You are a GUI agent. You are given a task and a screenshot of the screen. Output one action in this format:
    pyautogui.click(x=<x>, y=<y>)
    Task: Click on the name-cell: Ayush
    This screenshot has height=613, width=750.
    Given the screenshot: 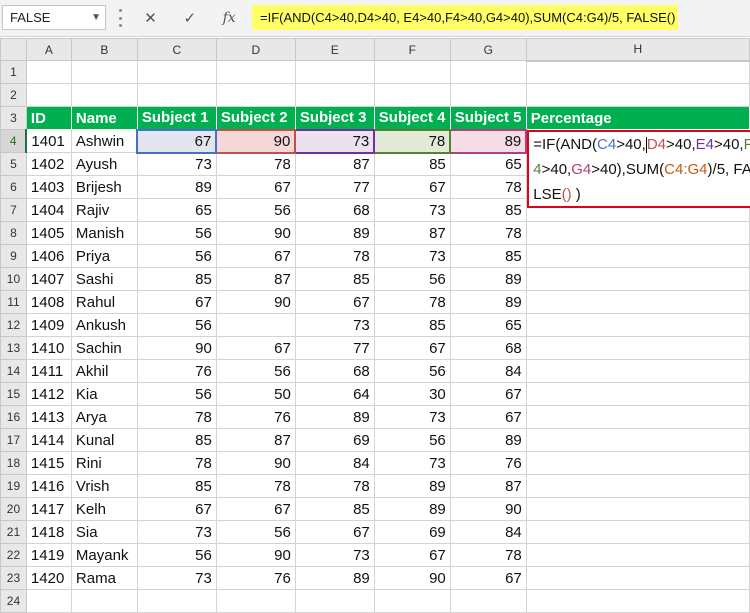 What is the action you would take?
    pyautogui.click(x=104, y=164)
    